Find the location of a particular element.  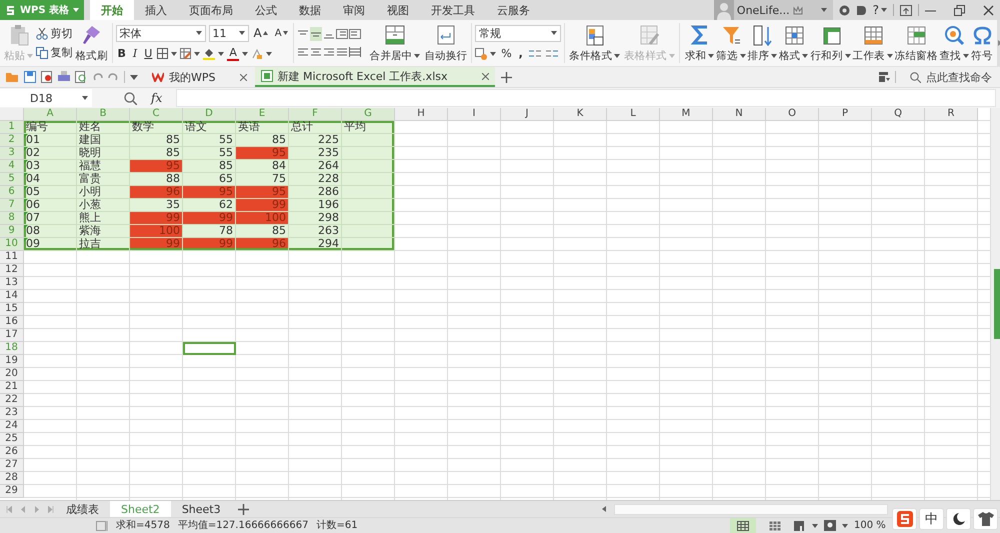

moon-icon is located at coordinates (959, 519).